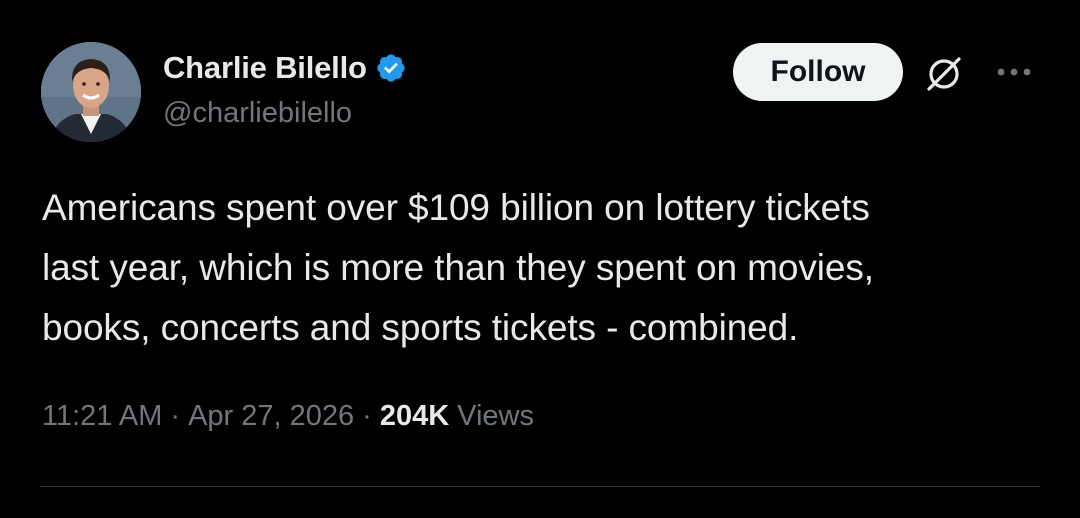  Describe the element at coordinates (257, 113) in the screenshot. I see `author-handle: @charliebilello` at that location.